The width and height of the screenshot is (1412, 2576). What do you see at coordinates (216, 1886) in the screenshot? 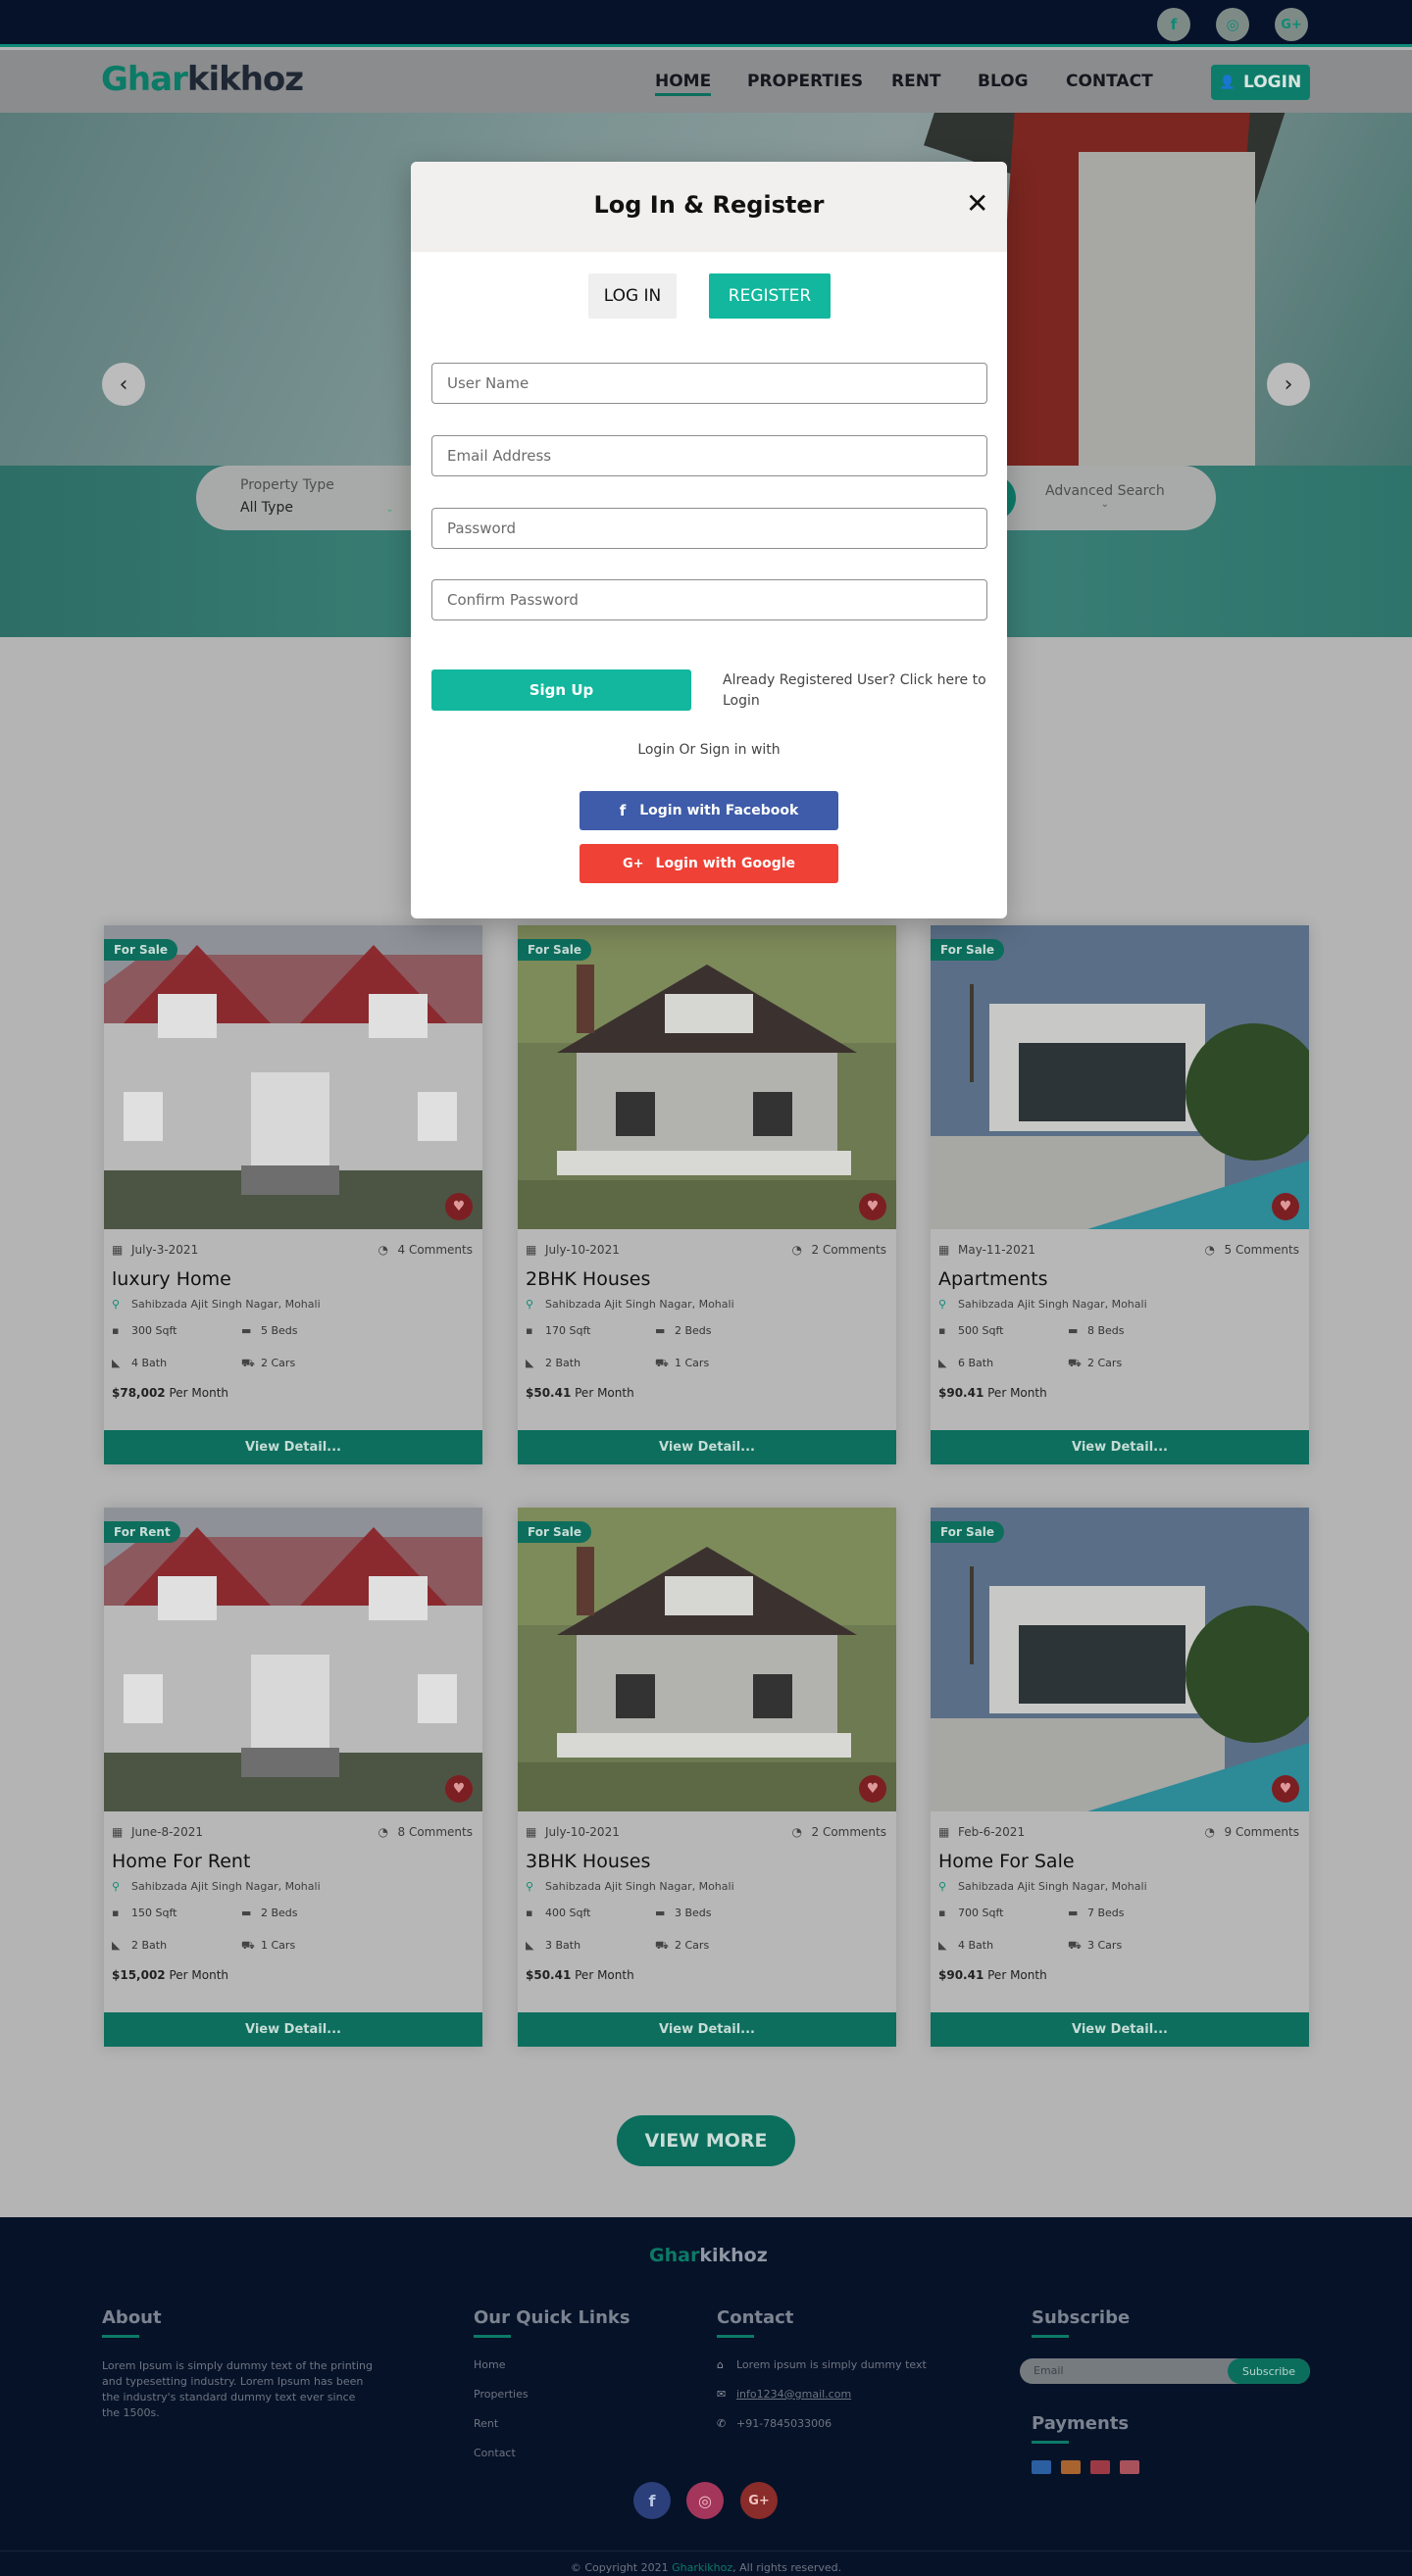
I see `listing-address: ⚲ Sahibzada Ajit Singh Nagar, Mohali` at bounding box center [216, 1886].